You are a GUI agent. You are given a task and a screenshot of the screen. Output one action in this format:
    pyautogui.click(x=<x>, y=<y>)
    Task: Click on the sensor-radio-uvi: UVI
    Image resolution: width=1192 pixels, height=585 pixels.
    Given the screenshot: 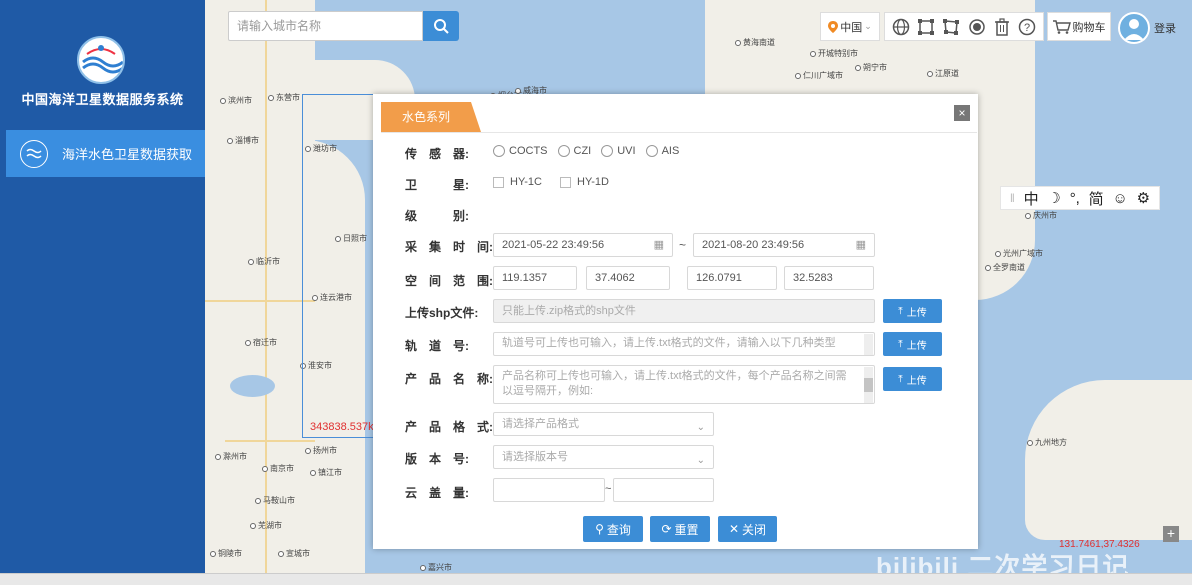 What is the action you would take?
    pyautogui.click(x=618, y=151)
    